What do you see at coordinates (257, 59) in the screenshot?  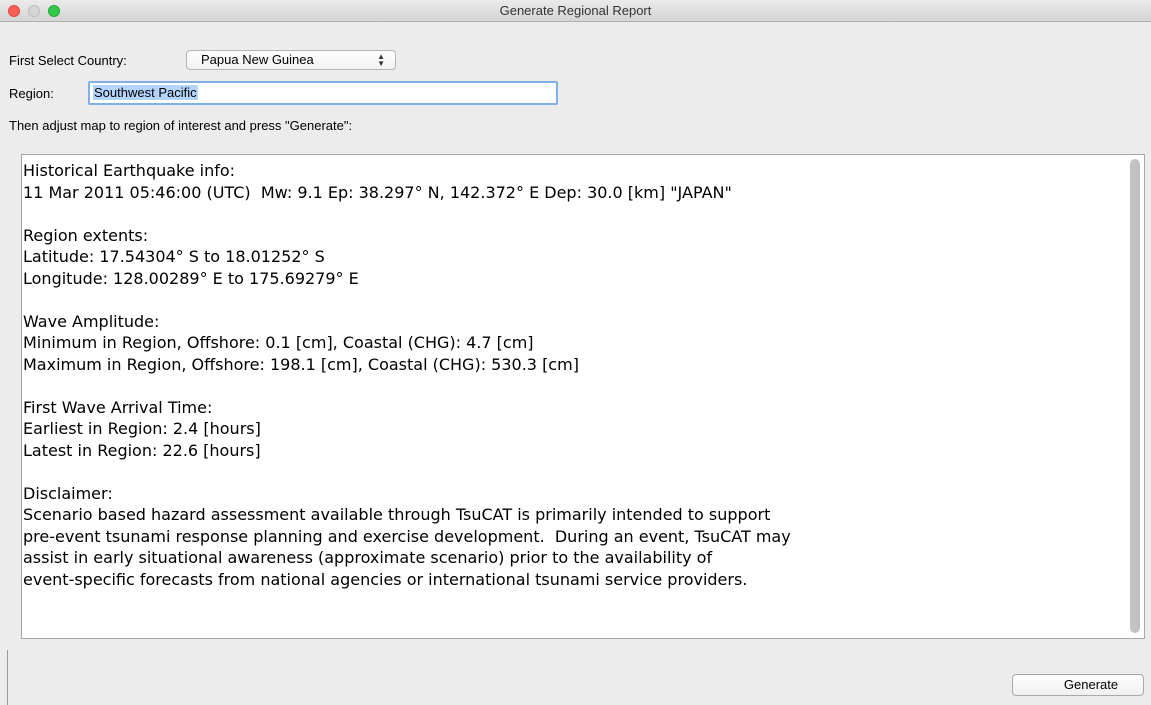 I see `country-select-value: Papua New Guinea` at bounding box center [257, 59].